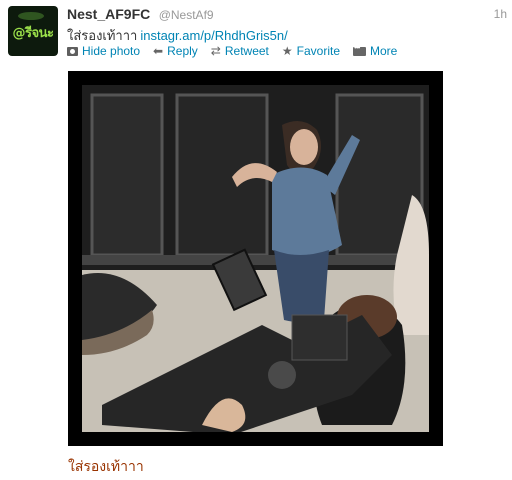 This screenshot has height=480, width=512. I want to click on reply-icon: ⬅, so click(158, 51).